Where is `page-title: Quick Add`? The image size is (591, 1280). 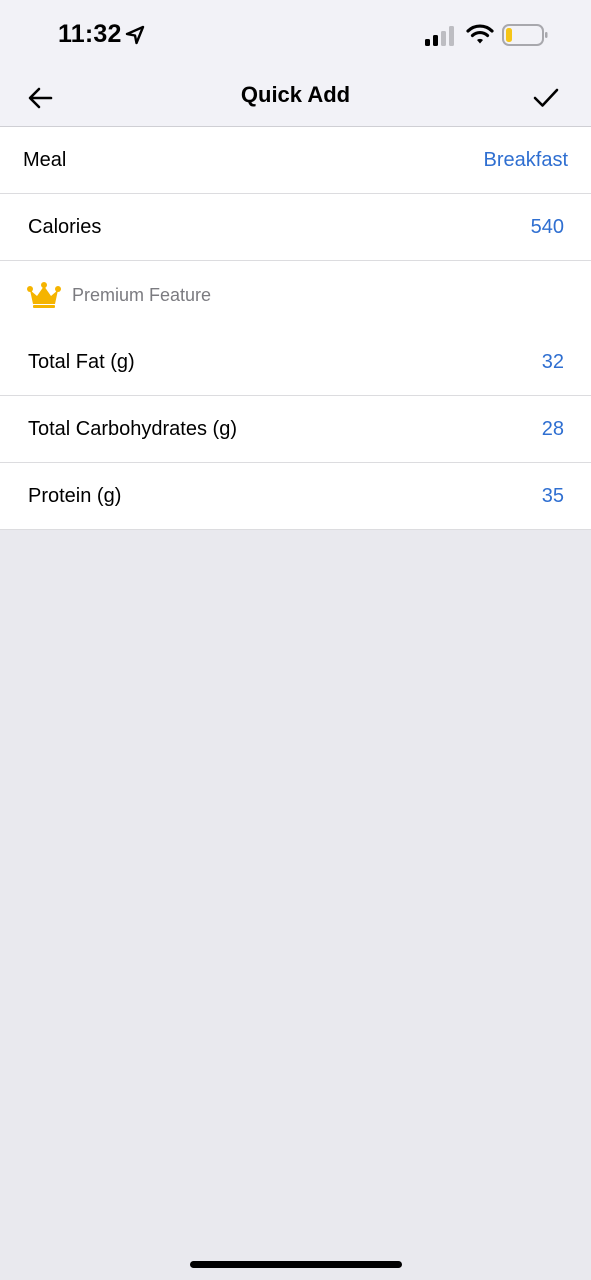 page-title: Quick Add is located at coordinates (295, 94).